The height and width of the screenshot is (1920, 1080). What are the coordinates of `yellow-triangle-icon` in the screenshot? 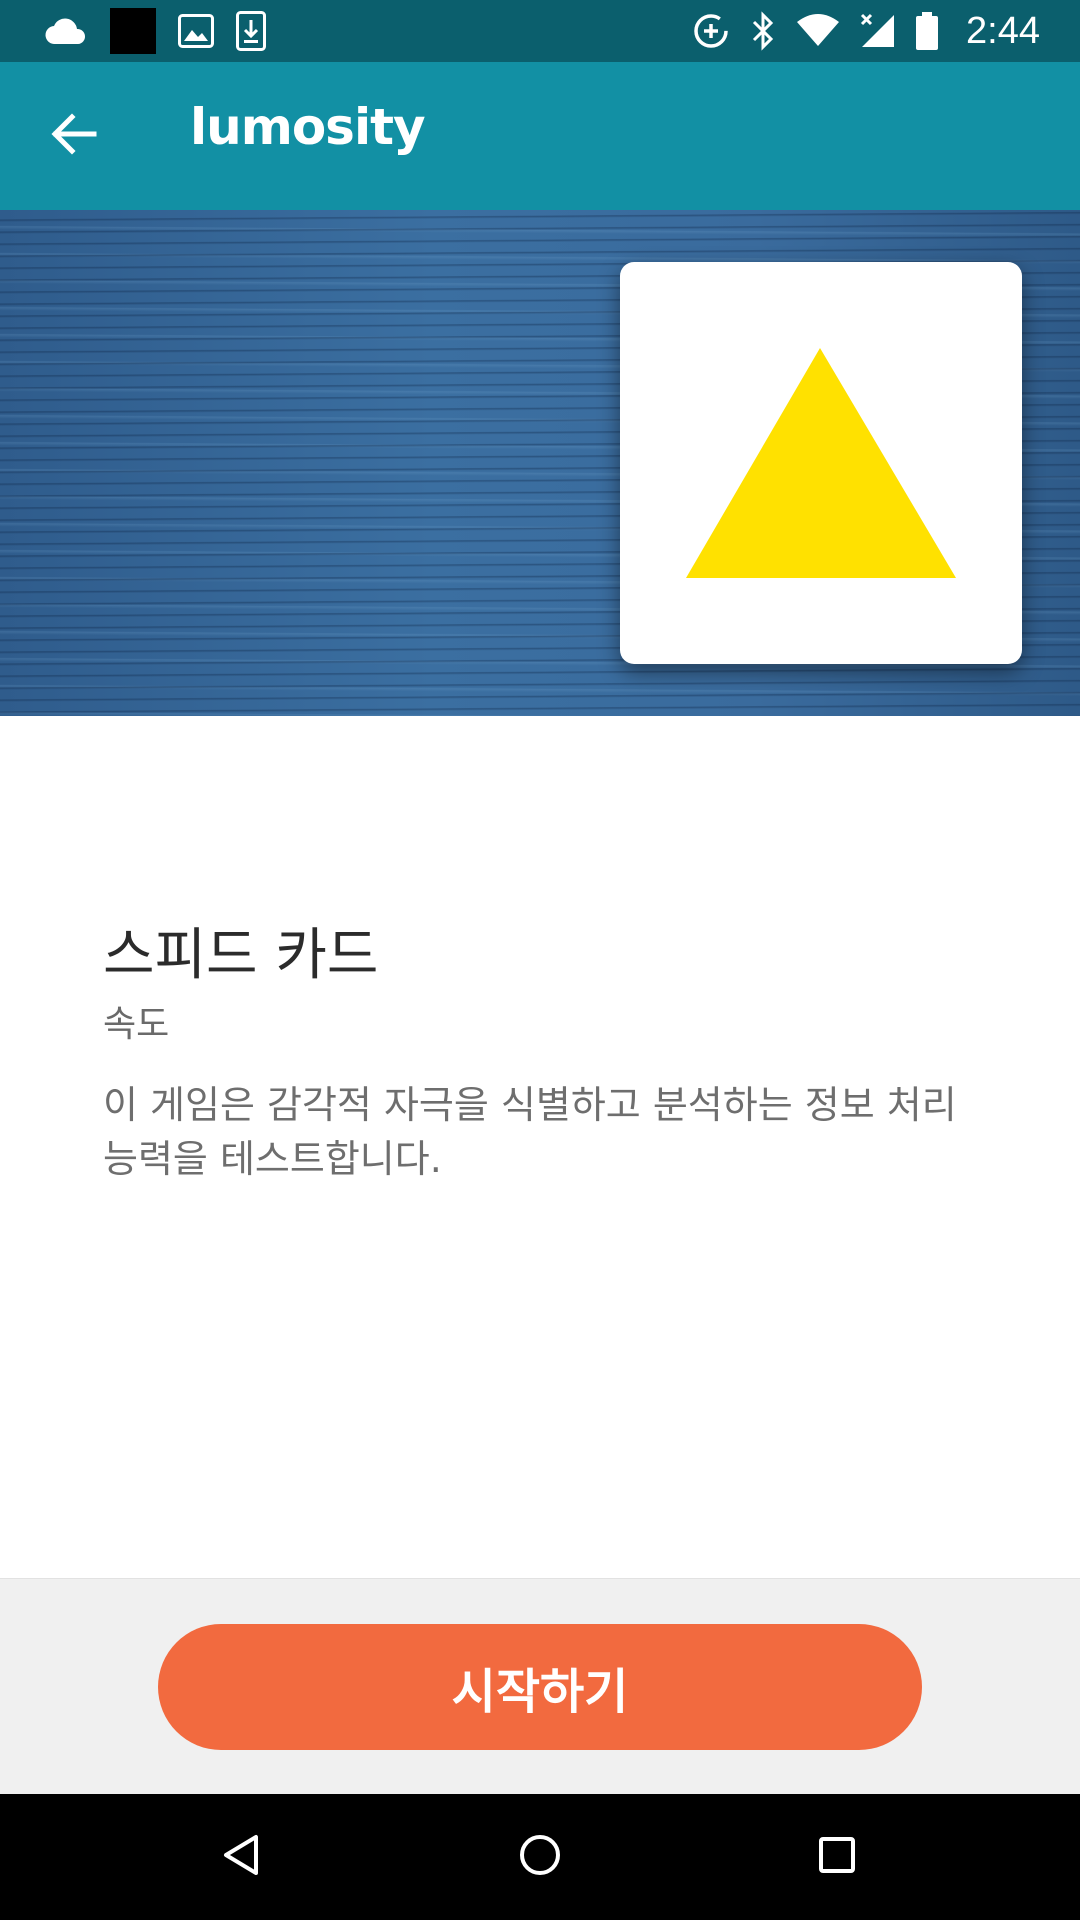 It's located at (821, 463).